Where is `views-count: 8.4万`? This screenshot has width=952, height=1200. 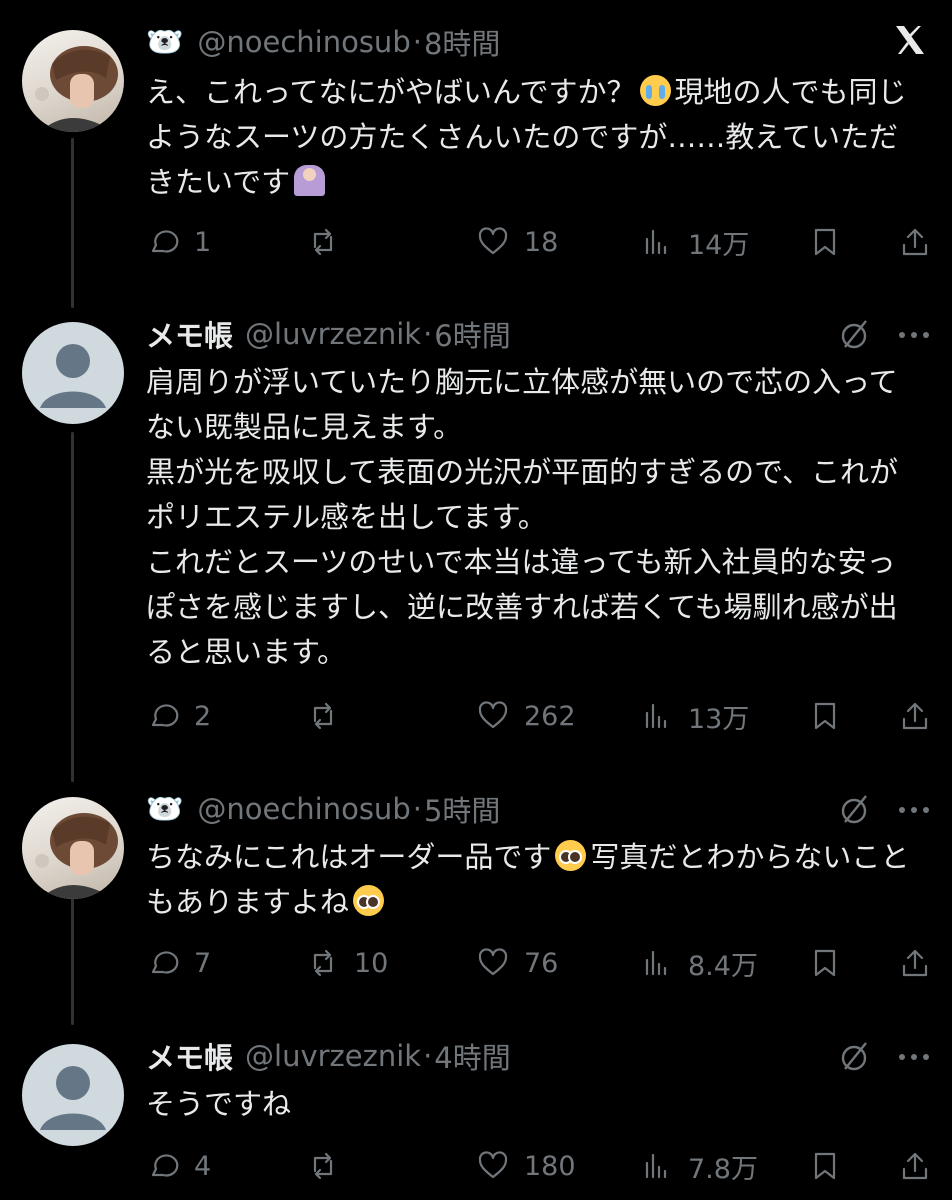 views-count: 8.4万 is located at coordinates (723, 966).